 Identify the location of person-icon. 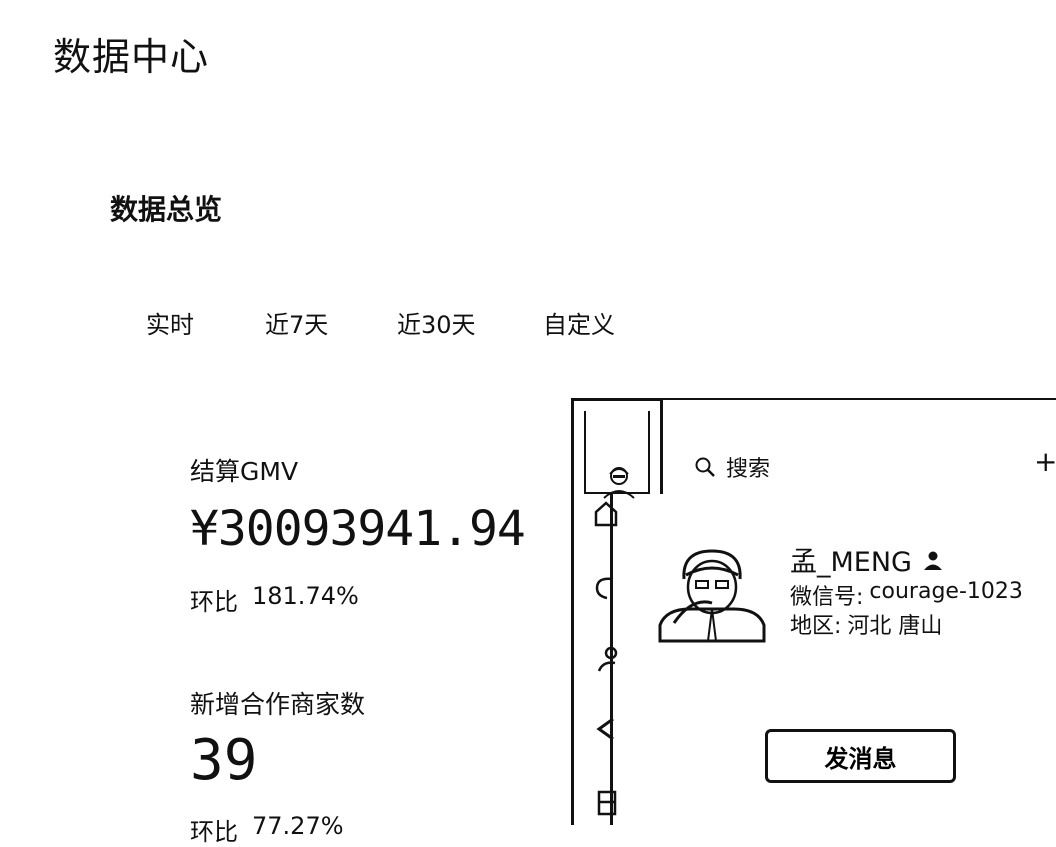
(932, 560).